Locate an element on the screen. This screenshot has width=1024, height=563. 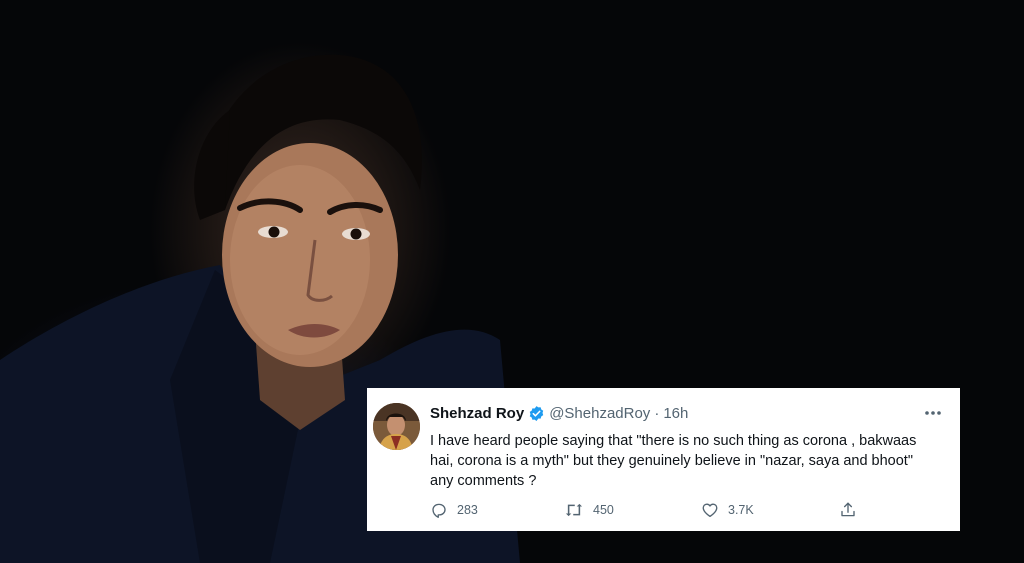
avatar is located at coordinates (396, 426).